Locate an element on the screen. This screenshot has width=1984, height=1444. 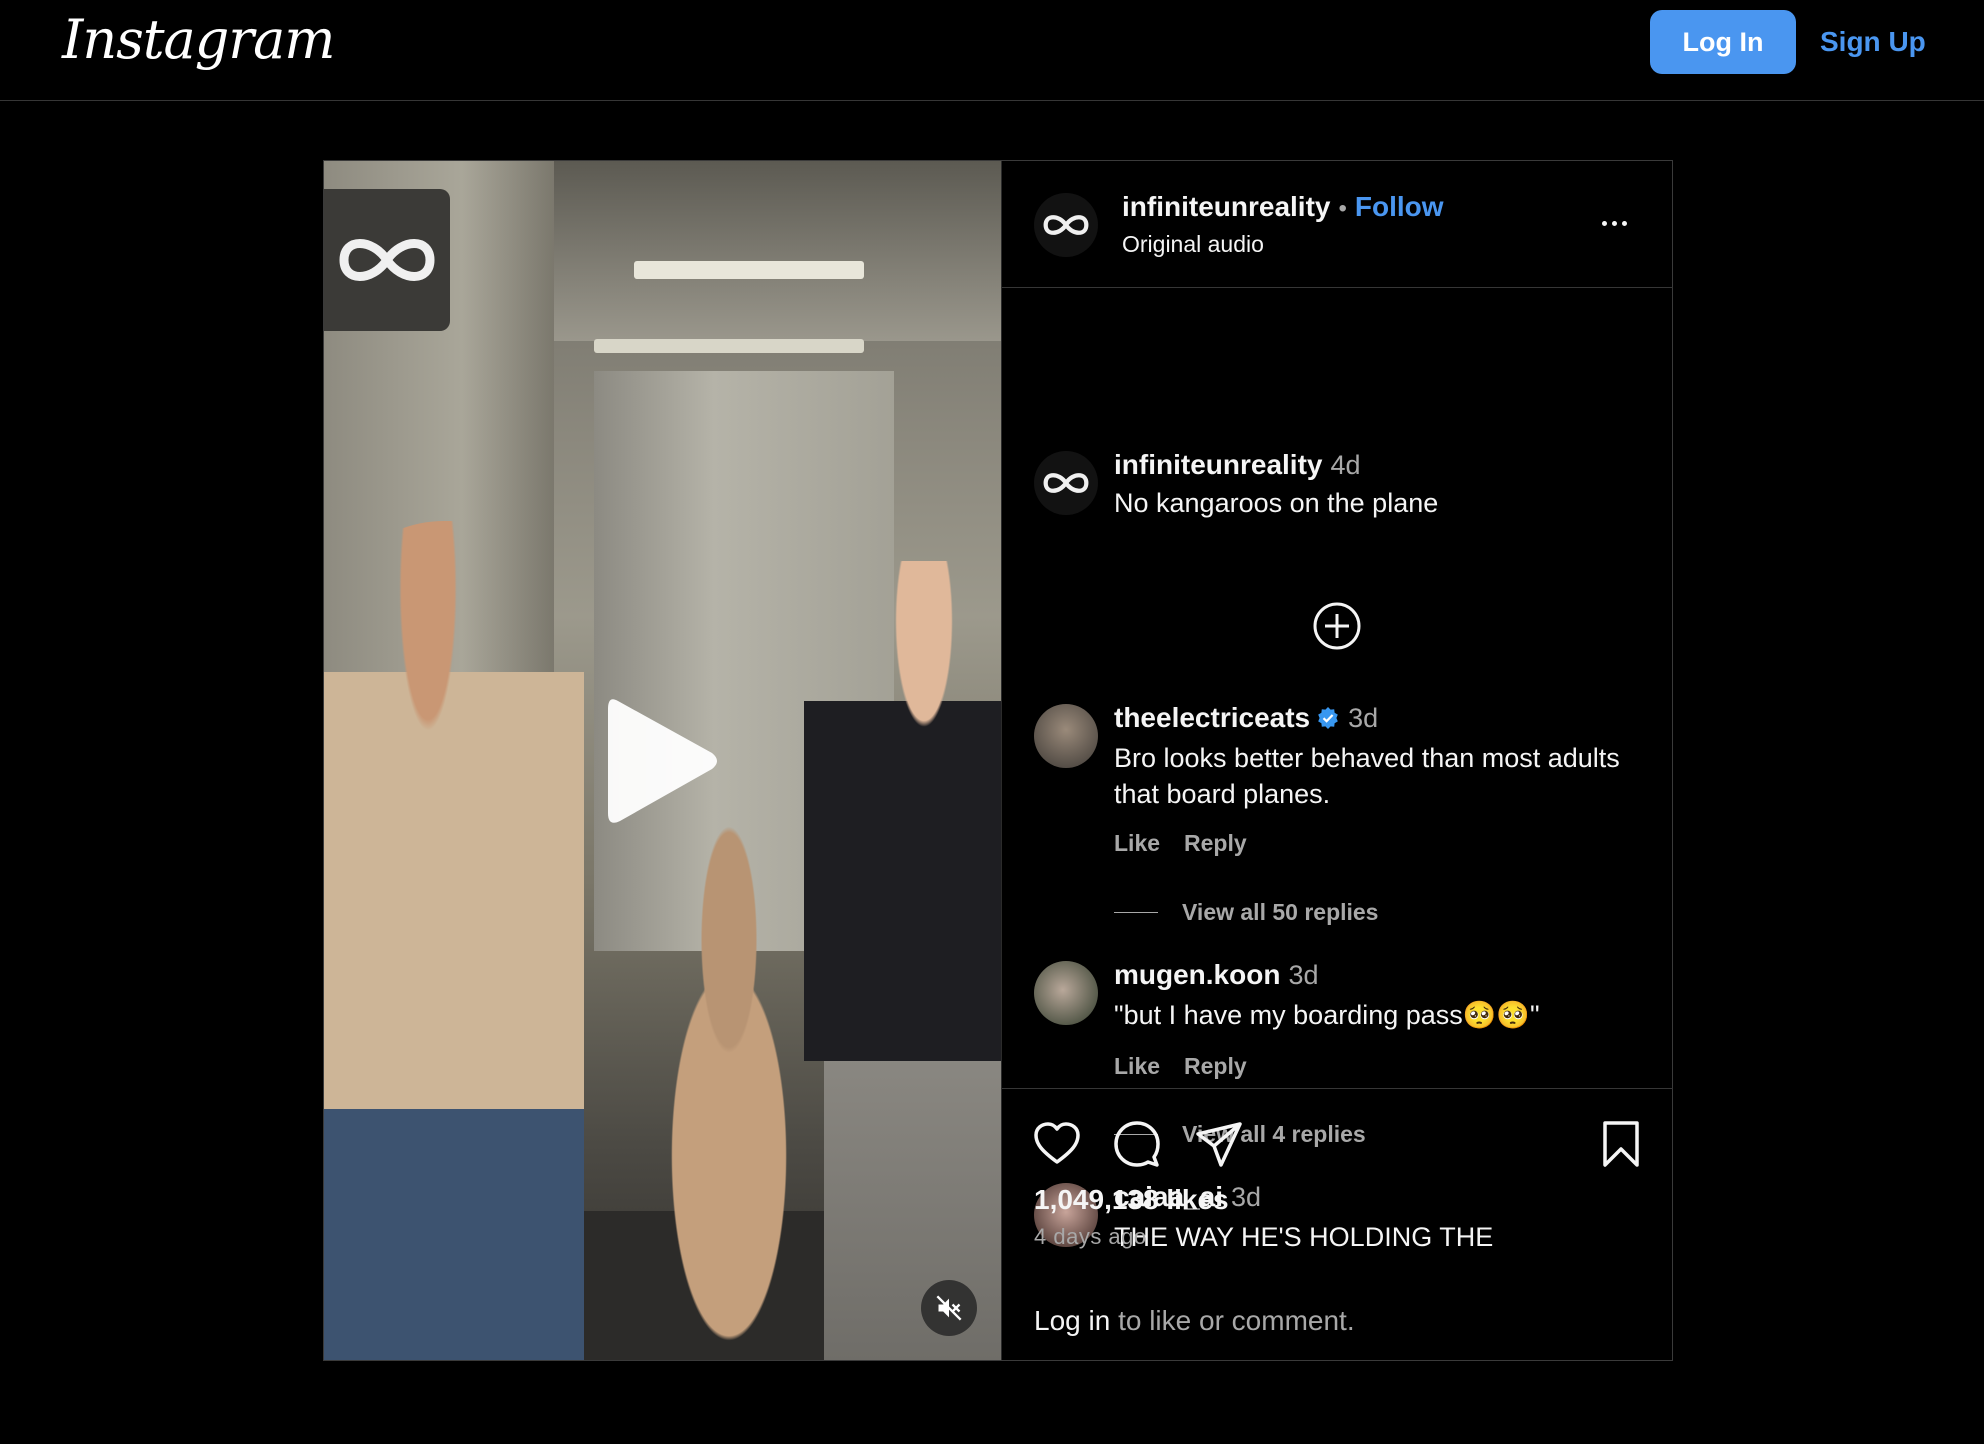
comment-text: "but I have my boarding pass🥺🥺" is located at coordinates (1327, 1015).